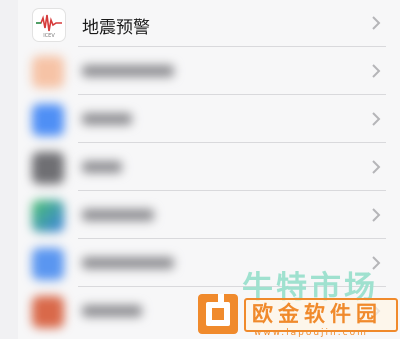 The width and height of the screenshot is (400, 339). I want to click on orange-app-icon, so click(48, 72).